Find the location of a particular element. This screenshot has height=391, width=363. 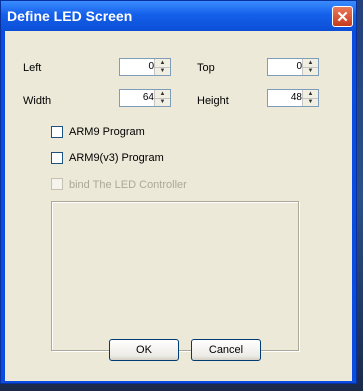

close-icon: ✕ is located at coordinates (342, 17).